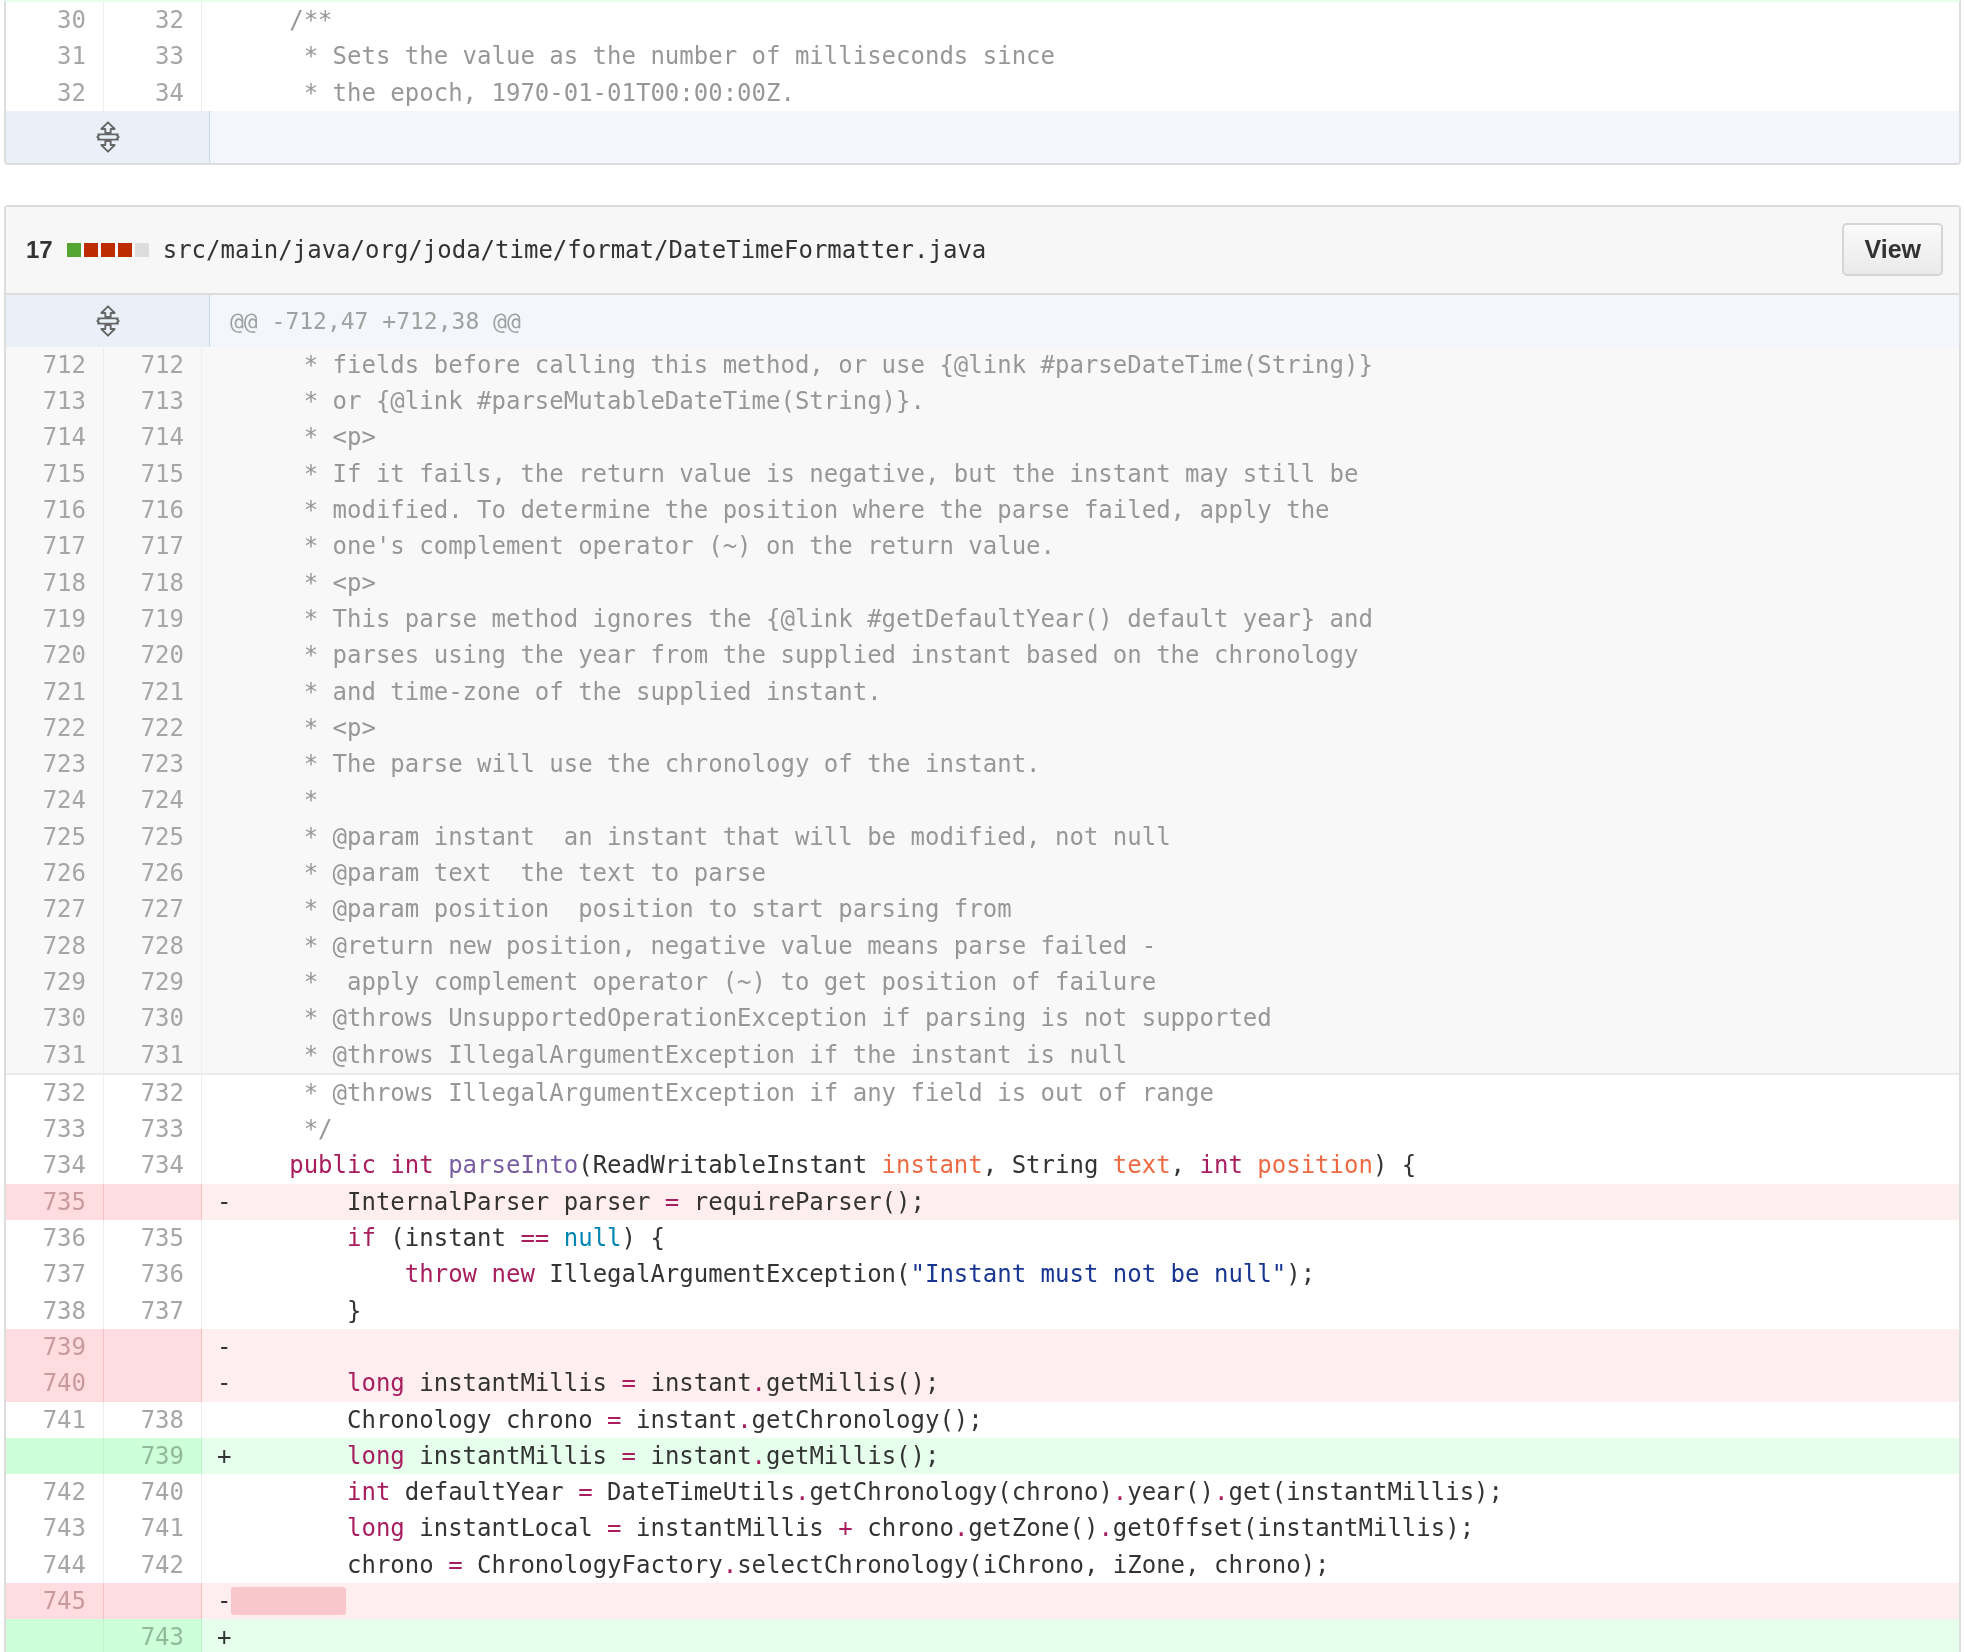  What do you see at coordinates (354, 1311) in the screenshot?
I see `code-line: }` at bounding box center [354, 1311].